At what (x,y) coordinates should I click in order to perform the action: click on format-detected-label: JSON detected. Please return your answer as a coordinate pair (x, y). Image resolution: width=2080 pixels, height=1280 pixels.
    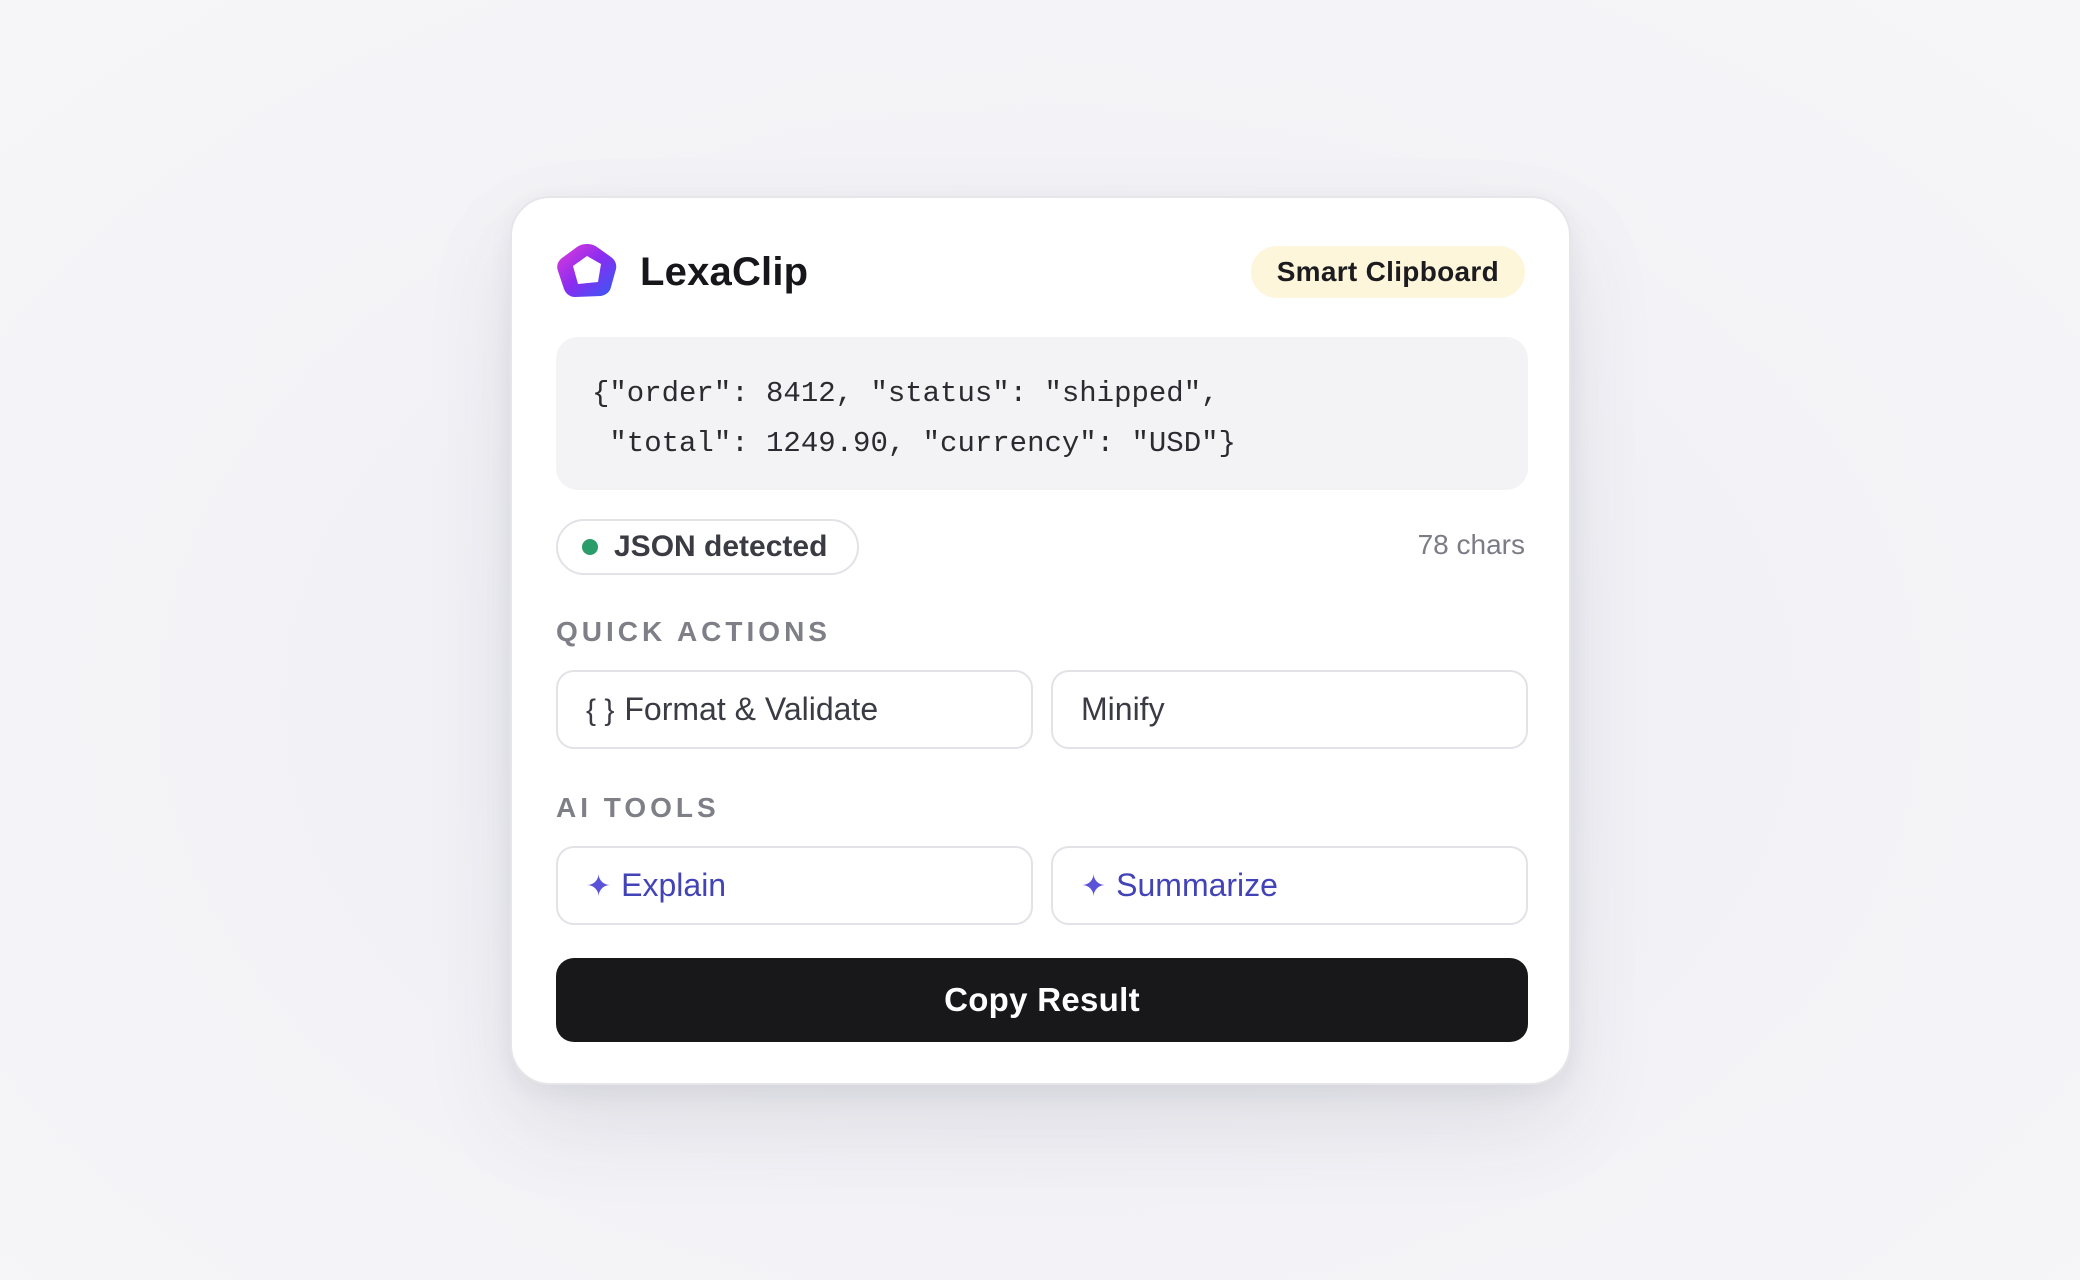
    Looking at the image, I should click on (721, 546).